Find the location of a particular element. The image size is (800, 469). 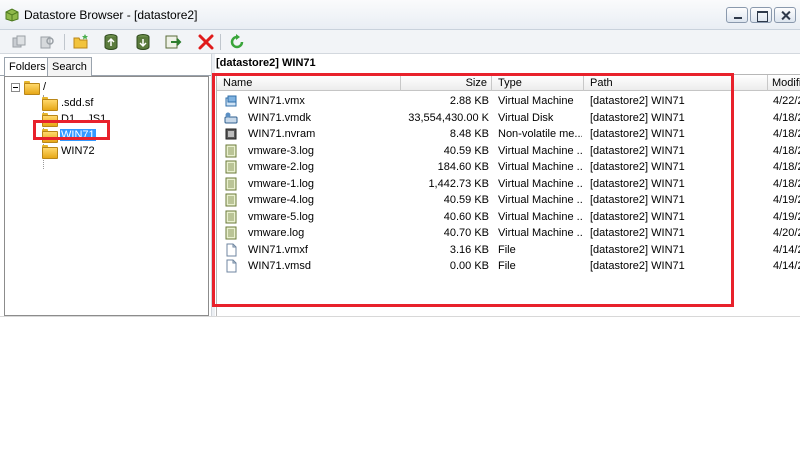

tree-item-label: / is located at coordinates (45, 87).